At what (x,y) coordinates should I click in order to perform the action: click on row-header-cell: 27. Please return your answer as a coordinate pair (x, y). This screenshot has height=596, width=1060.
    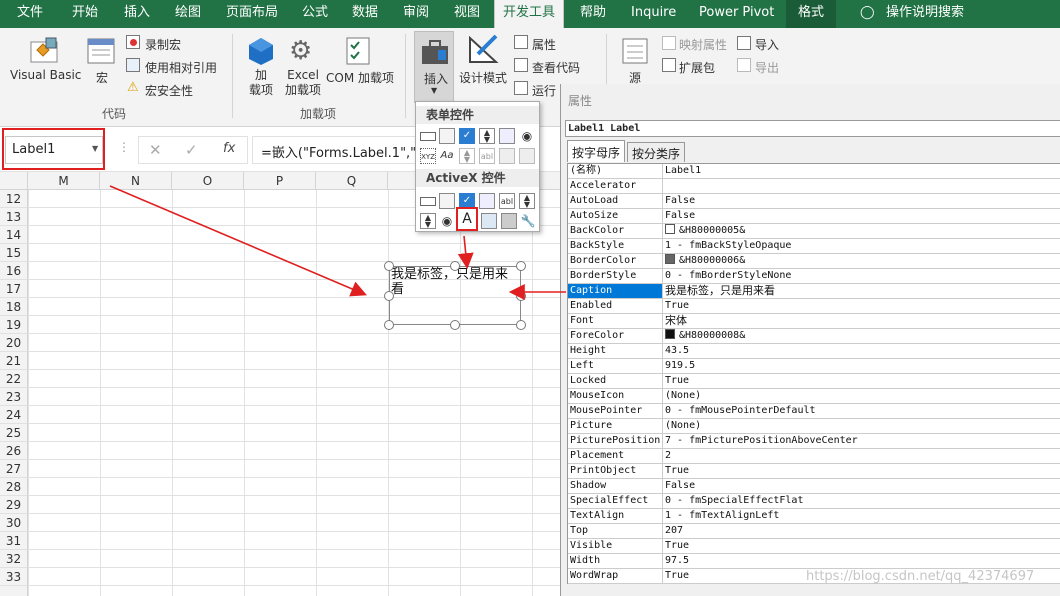
    Looking at the image, I should click on (13, 469).